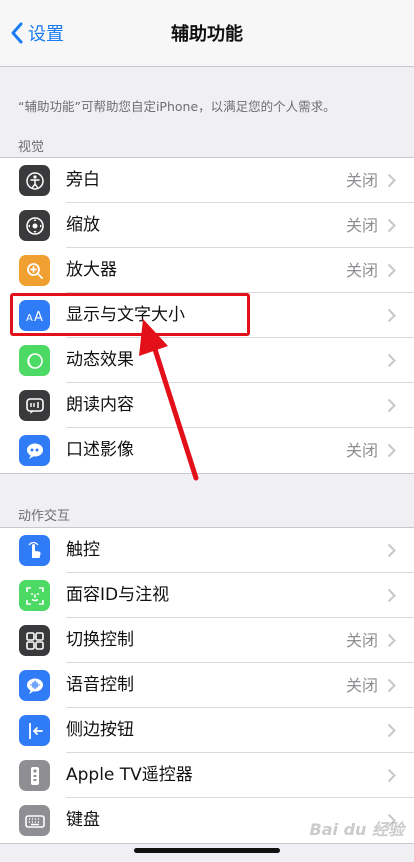 The height and width of the screenshot is (862, 414). I want to click on list-item-face-id-attention: 面容ID与注视, so click(207, 595).